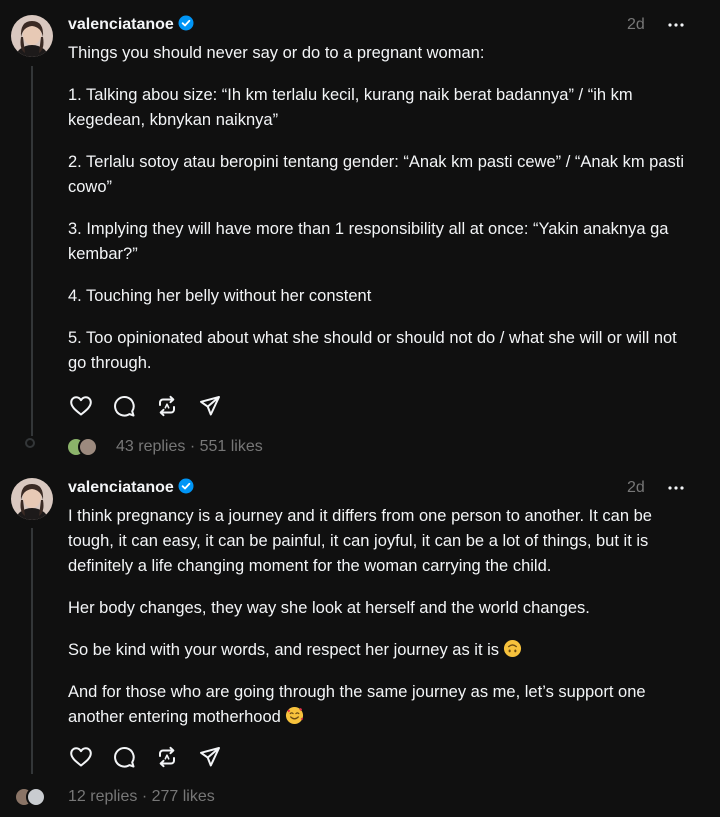  Describe the element at coordinates (231, 446) in the screenshot. I see `likes-count: 551 likes` at that location.